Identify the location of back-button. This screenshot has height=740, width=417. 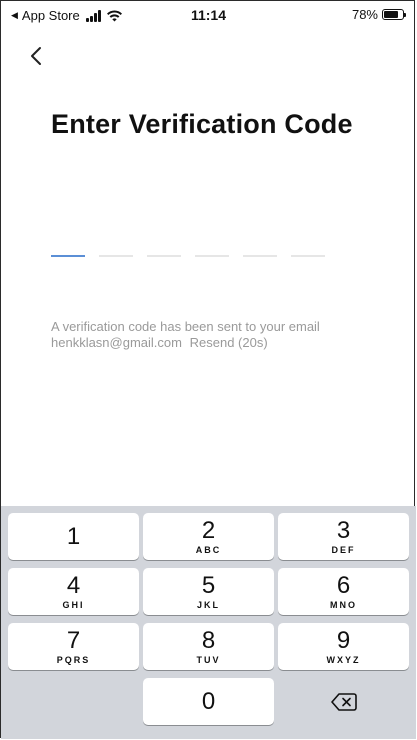
(36, 56).